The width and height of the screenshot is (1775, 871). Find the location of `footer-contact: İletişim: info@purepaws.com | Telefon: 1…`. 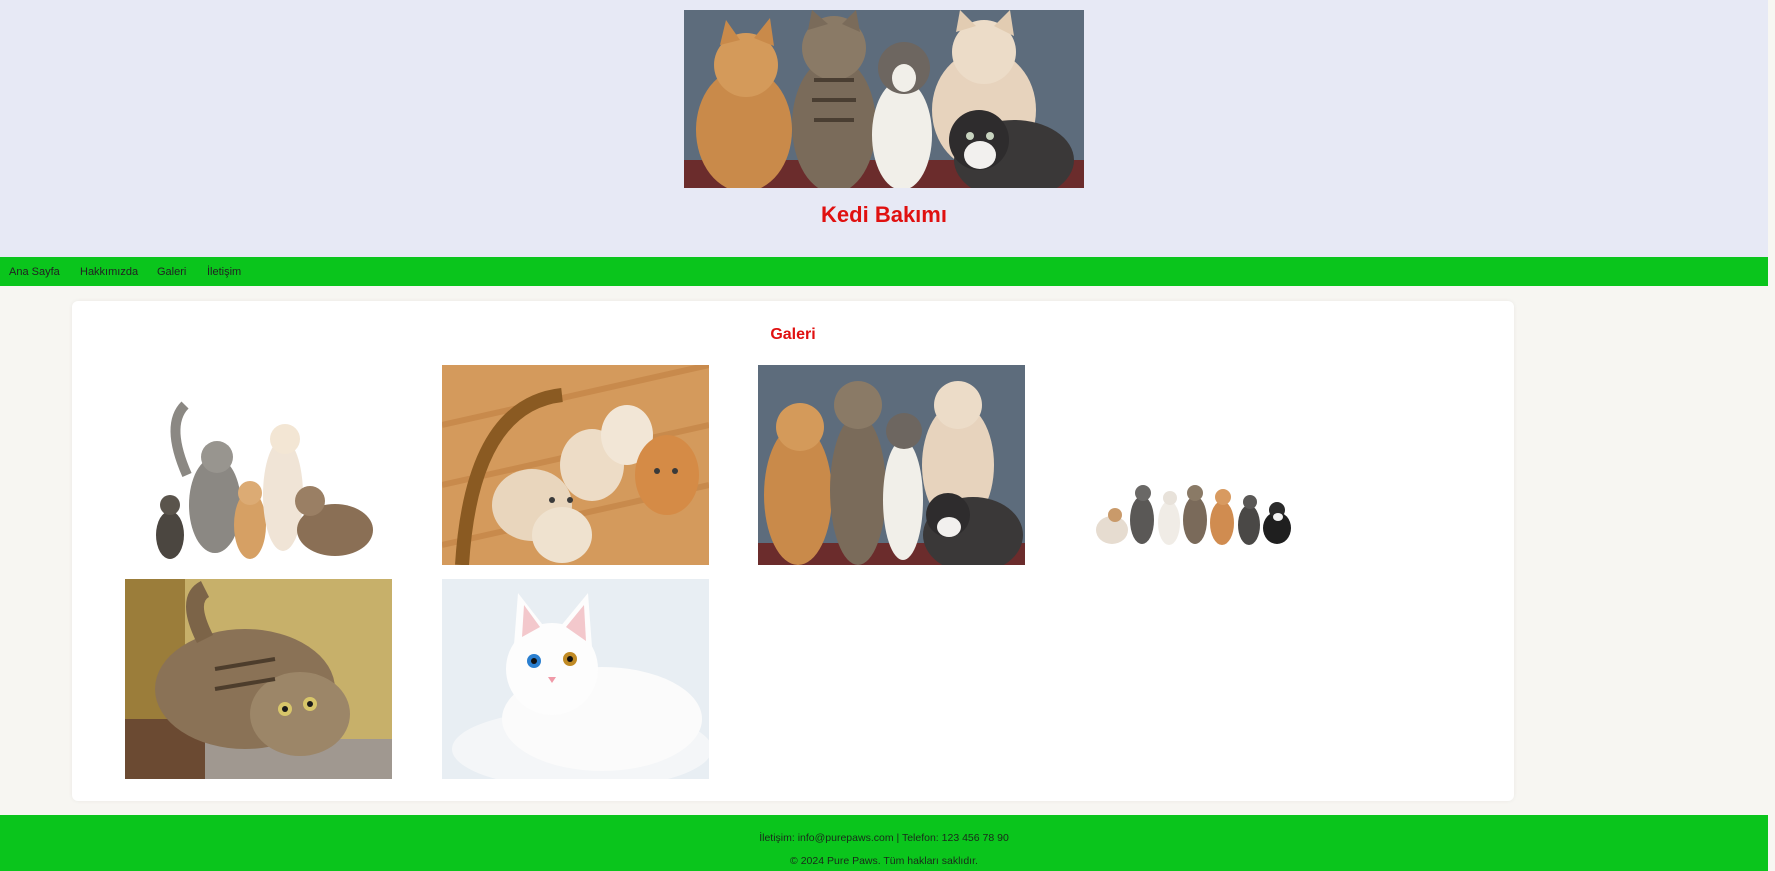

footer-contact: İletişim: info@purepaws.com | Telefon: 1… is located at coordinates (884, 838).